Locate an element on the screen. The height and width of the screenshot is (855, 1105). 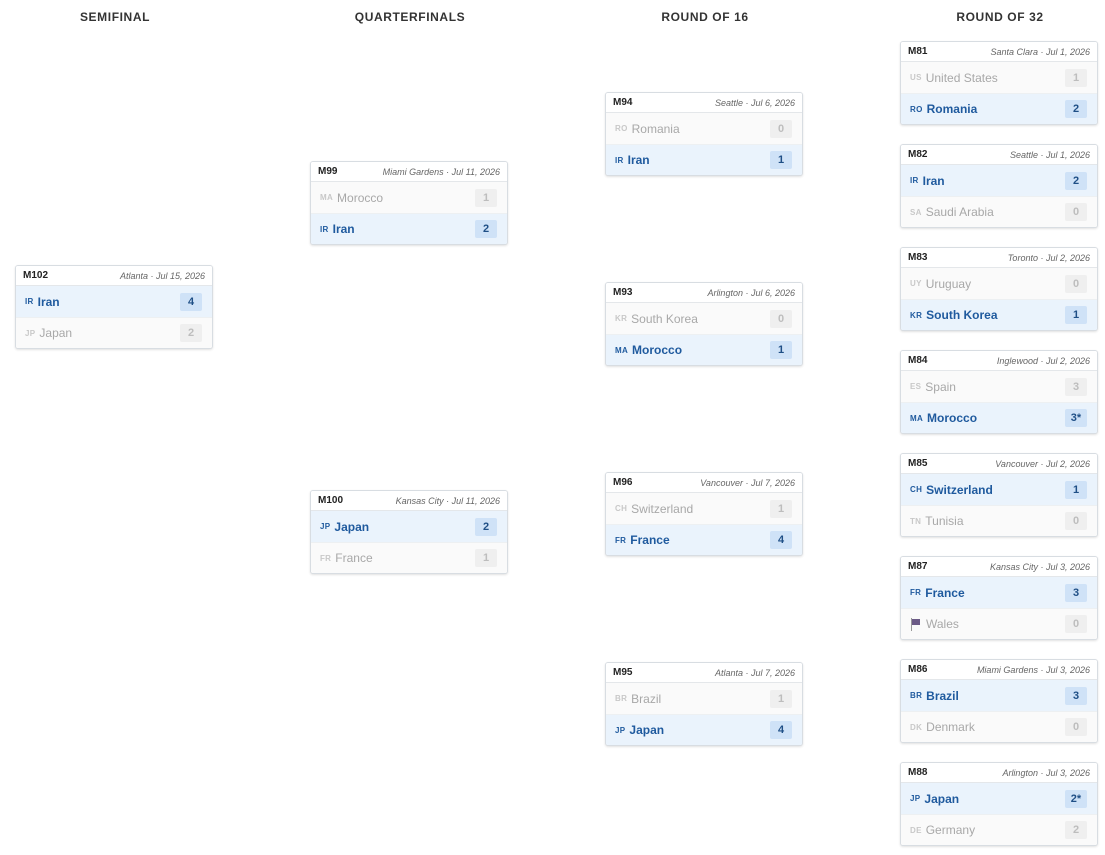
team-row-winner: FR France 4 is located at coordinates (704, 539).